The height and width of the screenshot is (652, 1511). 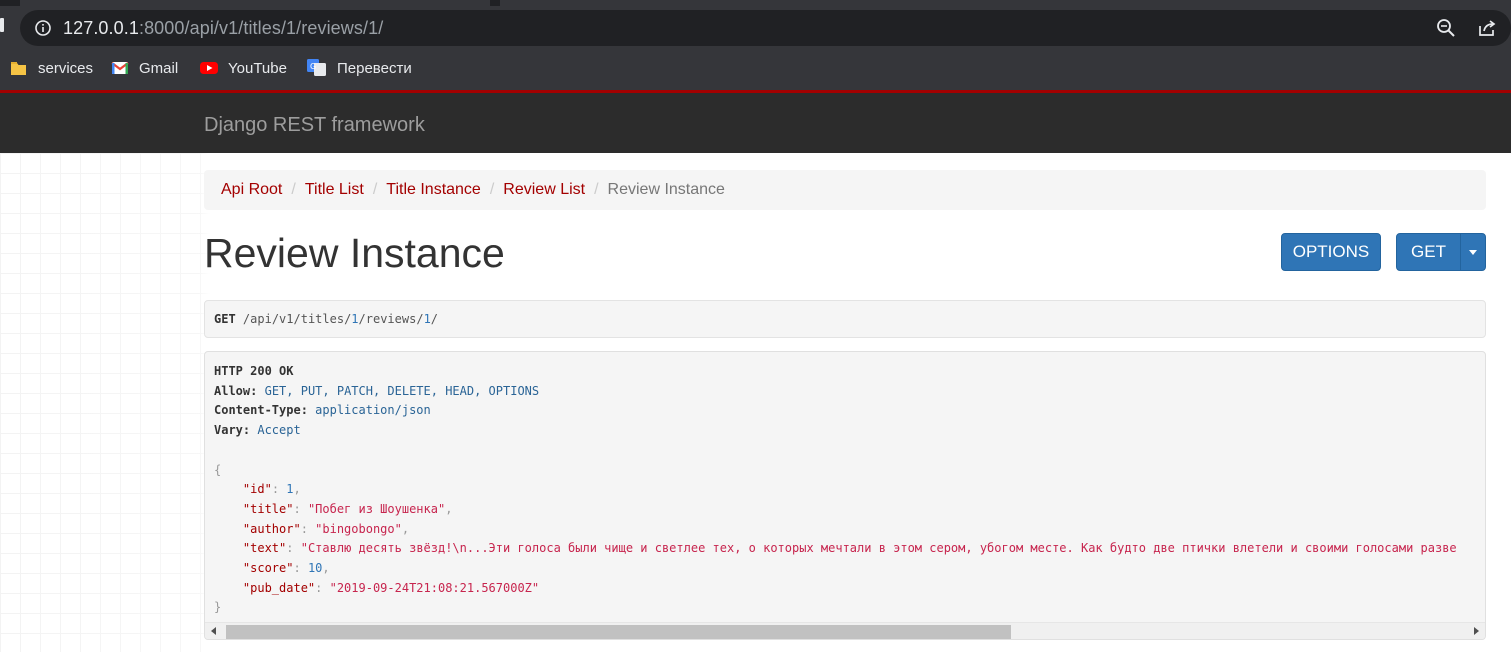 What do you see at coordinates (340, 319) in the screenshot?
I see `request-path: /api/v1/titles/1/reviews/1/` at bounding box center [340, 319].